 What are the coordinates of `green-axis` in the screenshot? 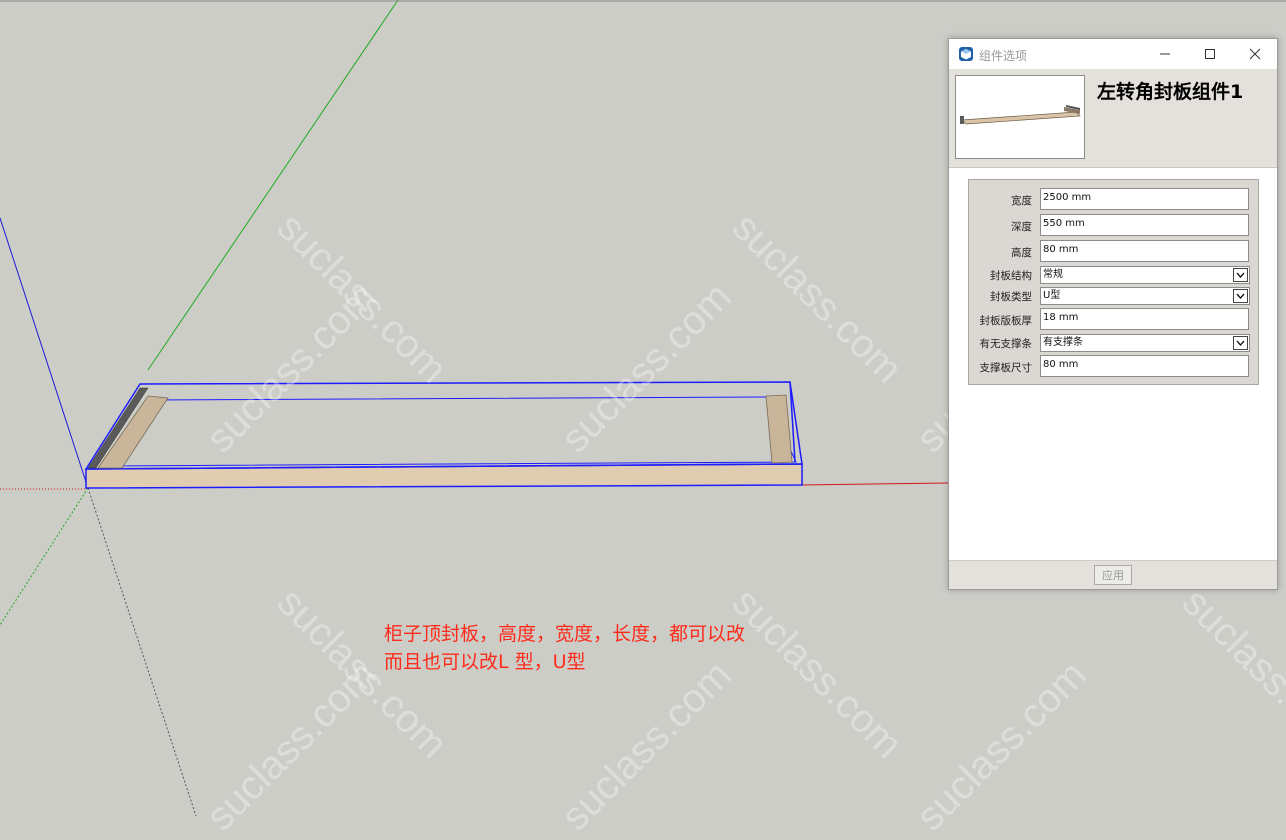 It's located at (273, 185).